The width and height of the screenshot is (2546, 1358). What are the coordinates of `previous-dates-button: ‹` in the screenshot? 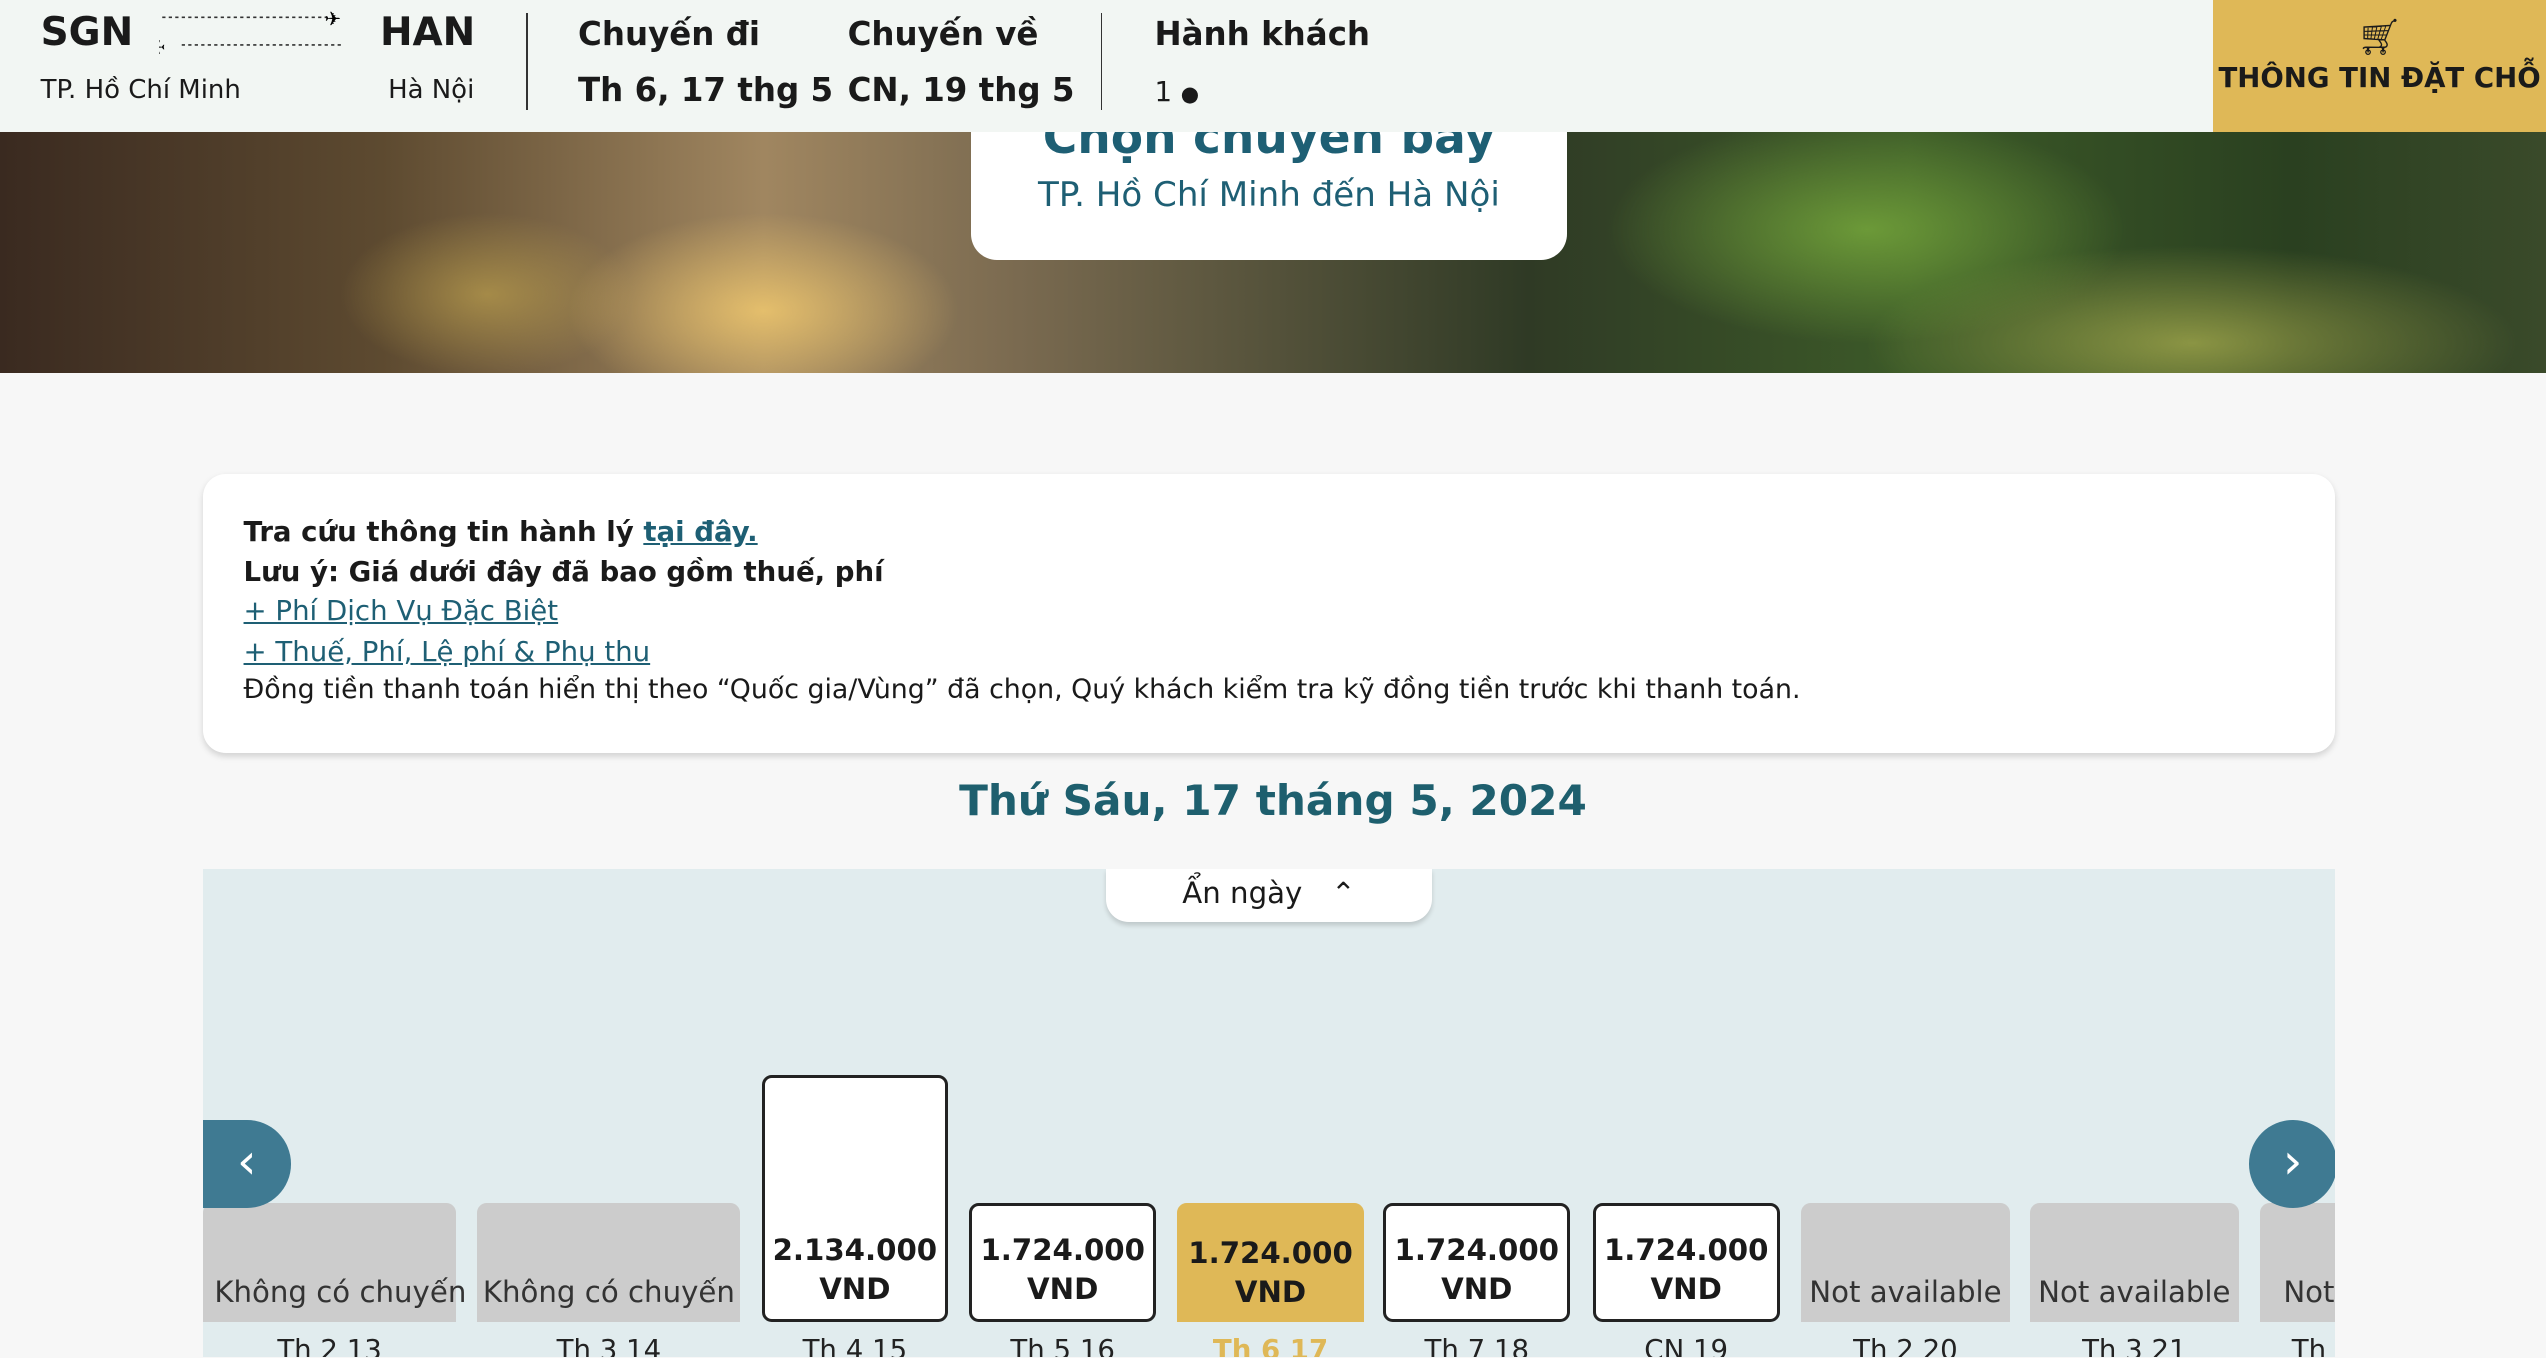 It's located at (246, 1164).